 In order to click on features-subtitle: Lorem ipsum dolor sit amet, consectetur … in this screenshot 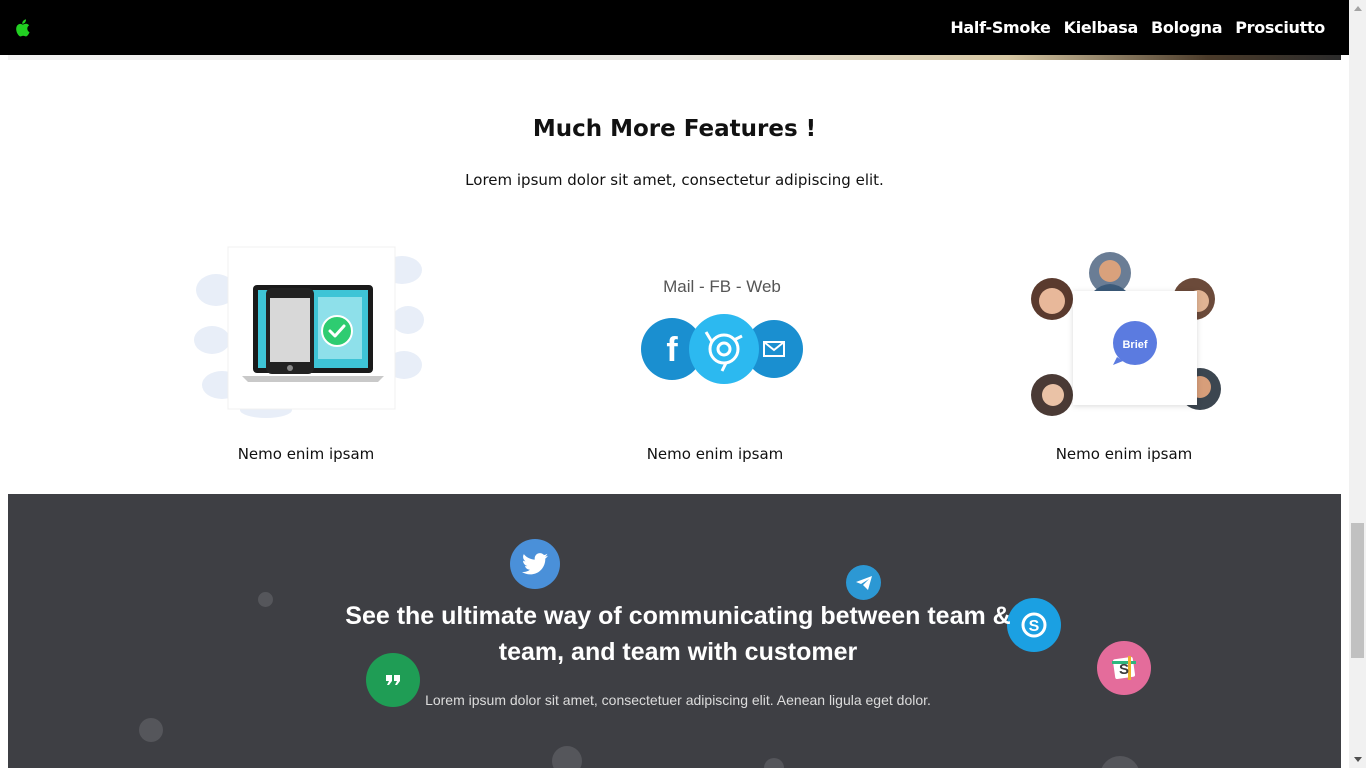, I will do `click(674, 180)`.